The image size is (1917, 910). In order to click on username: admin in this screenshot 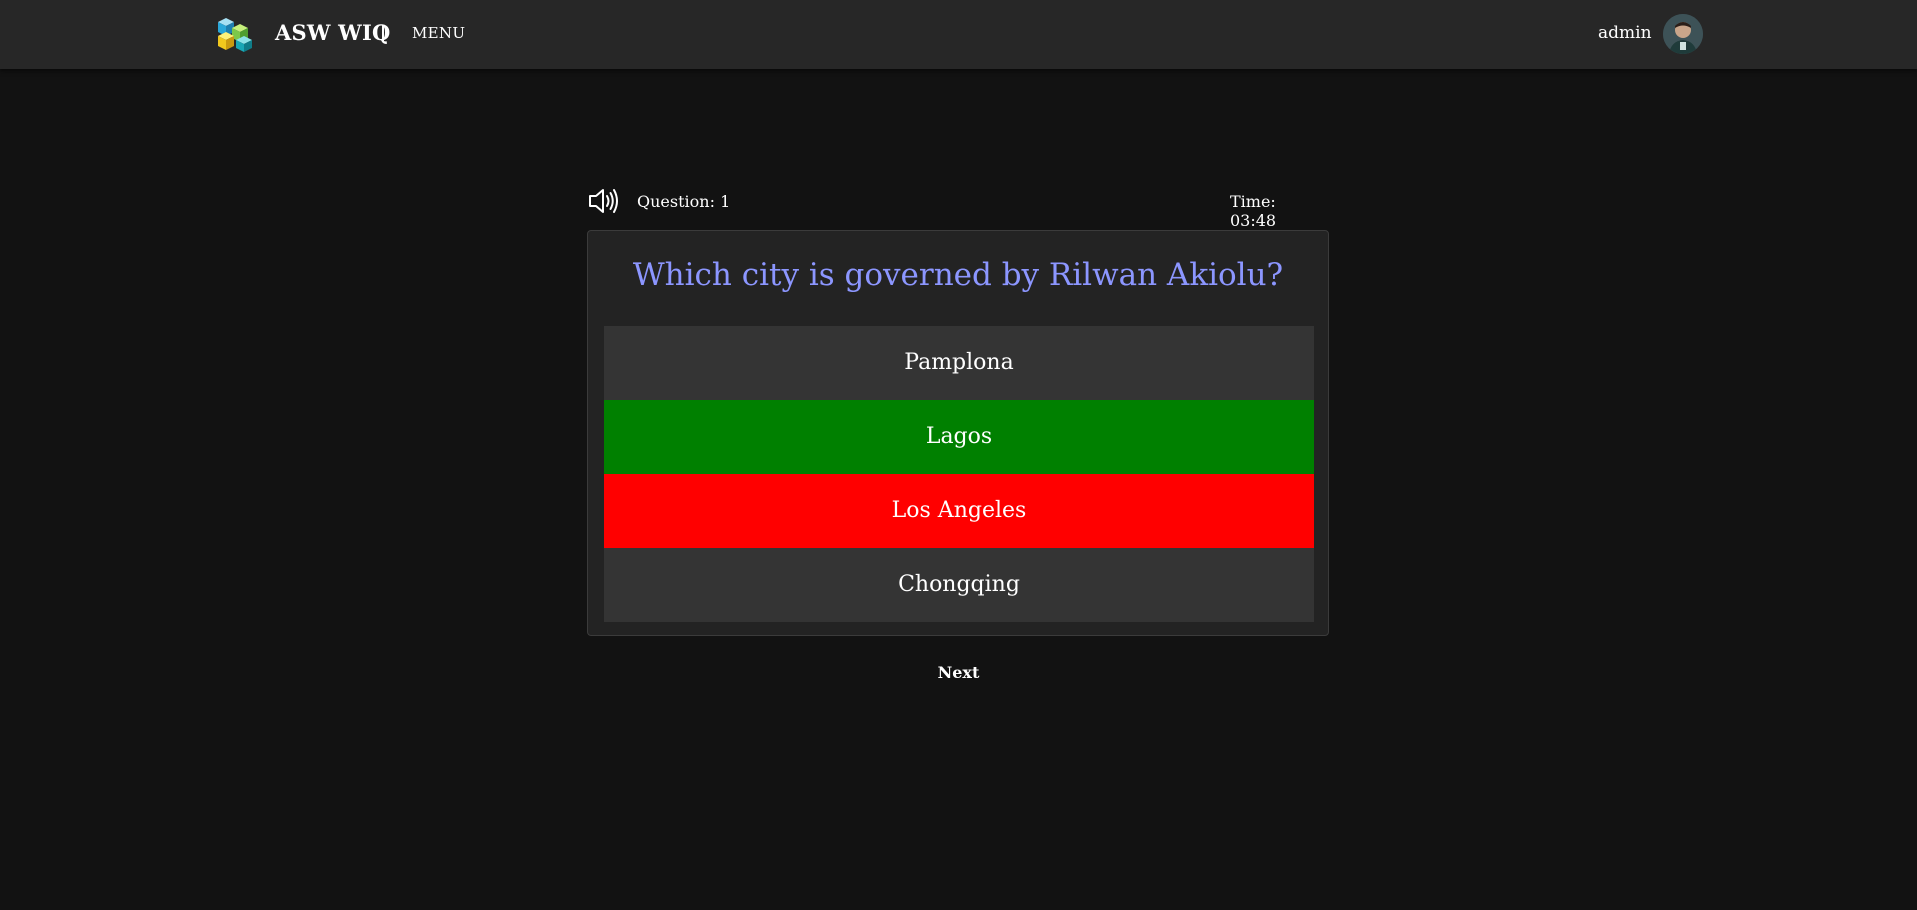, I will do `click(1625, 33)`.